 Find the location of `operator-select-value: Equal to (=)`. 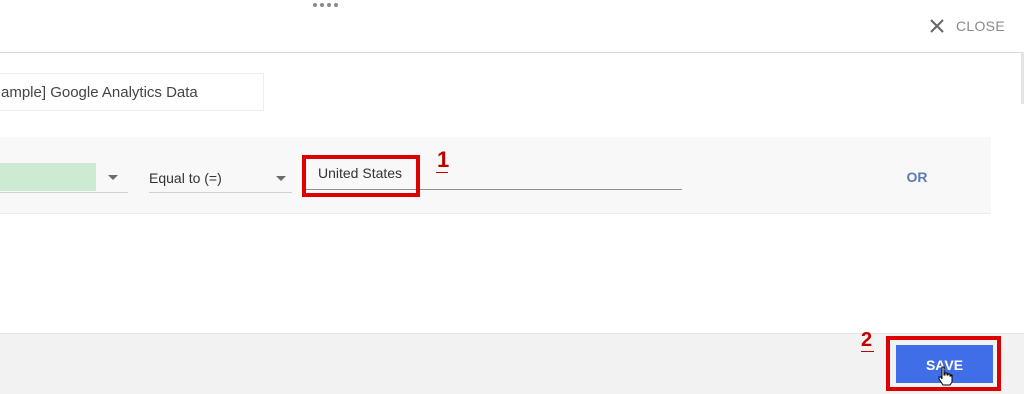

operator-select-value: Equal to (=) is located at coordinates (185, 178).